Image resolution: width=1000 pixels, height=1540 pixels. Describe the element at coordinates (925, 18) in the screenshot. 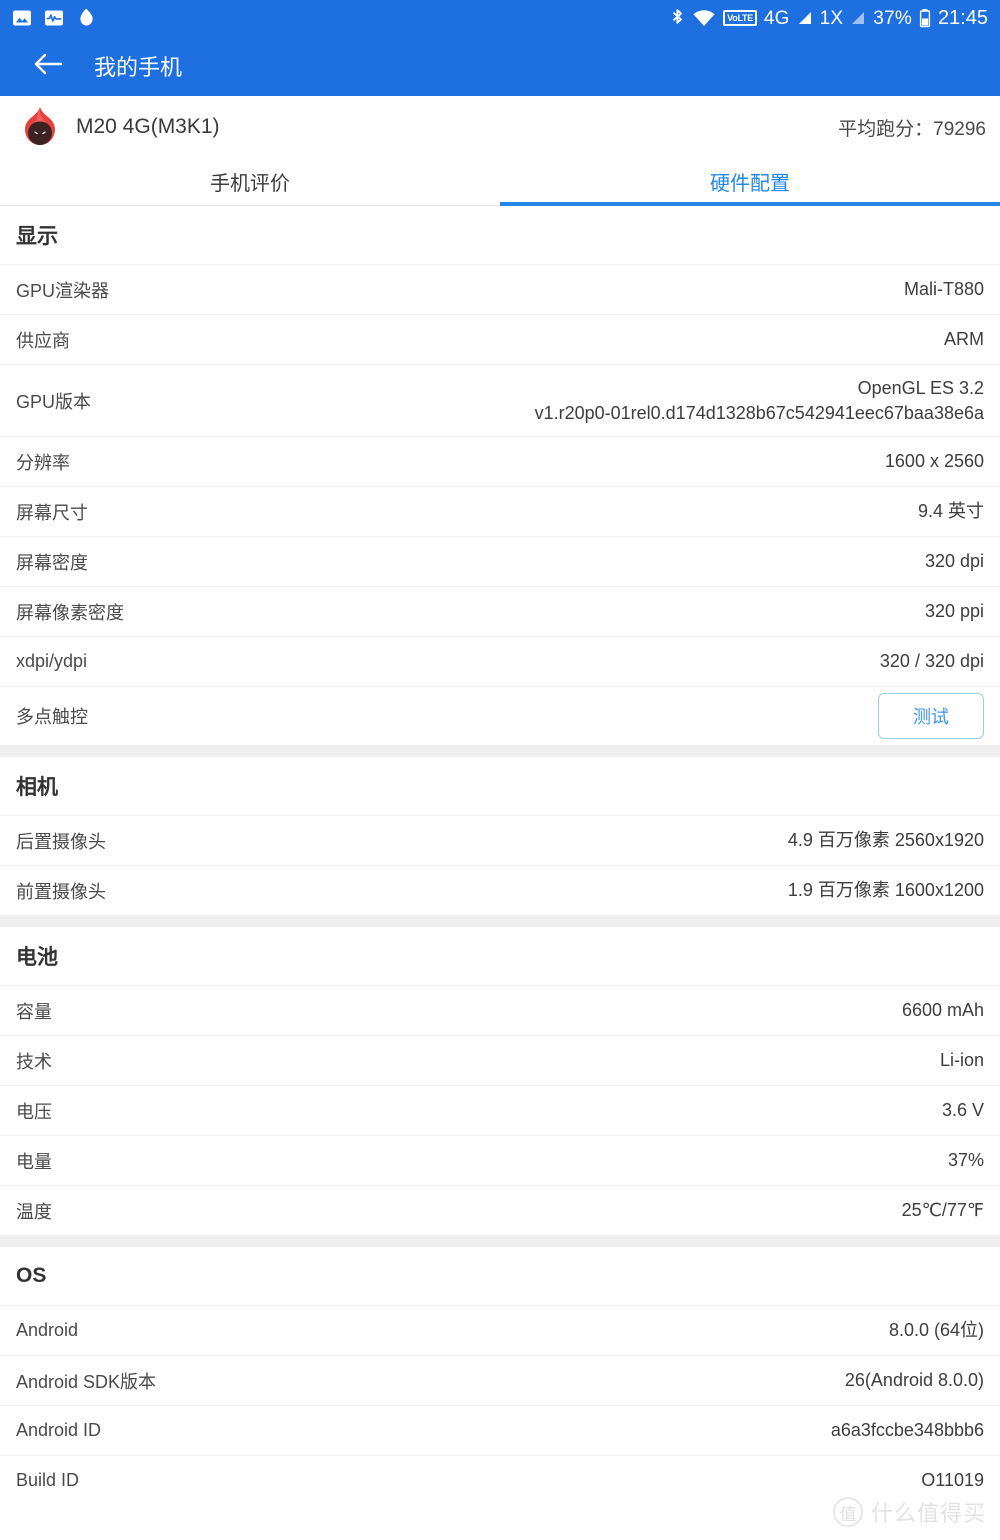

I see `battery-icon` at that location.